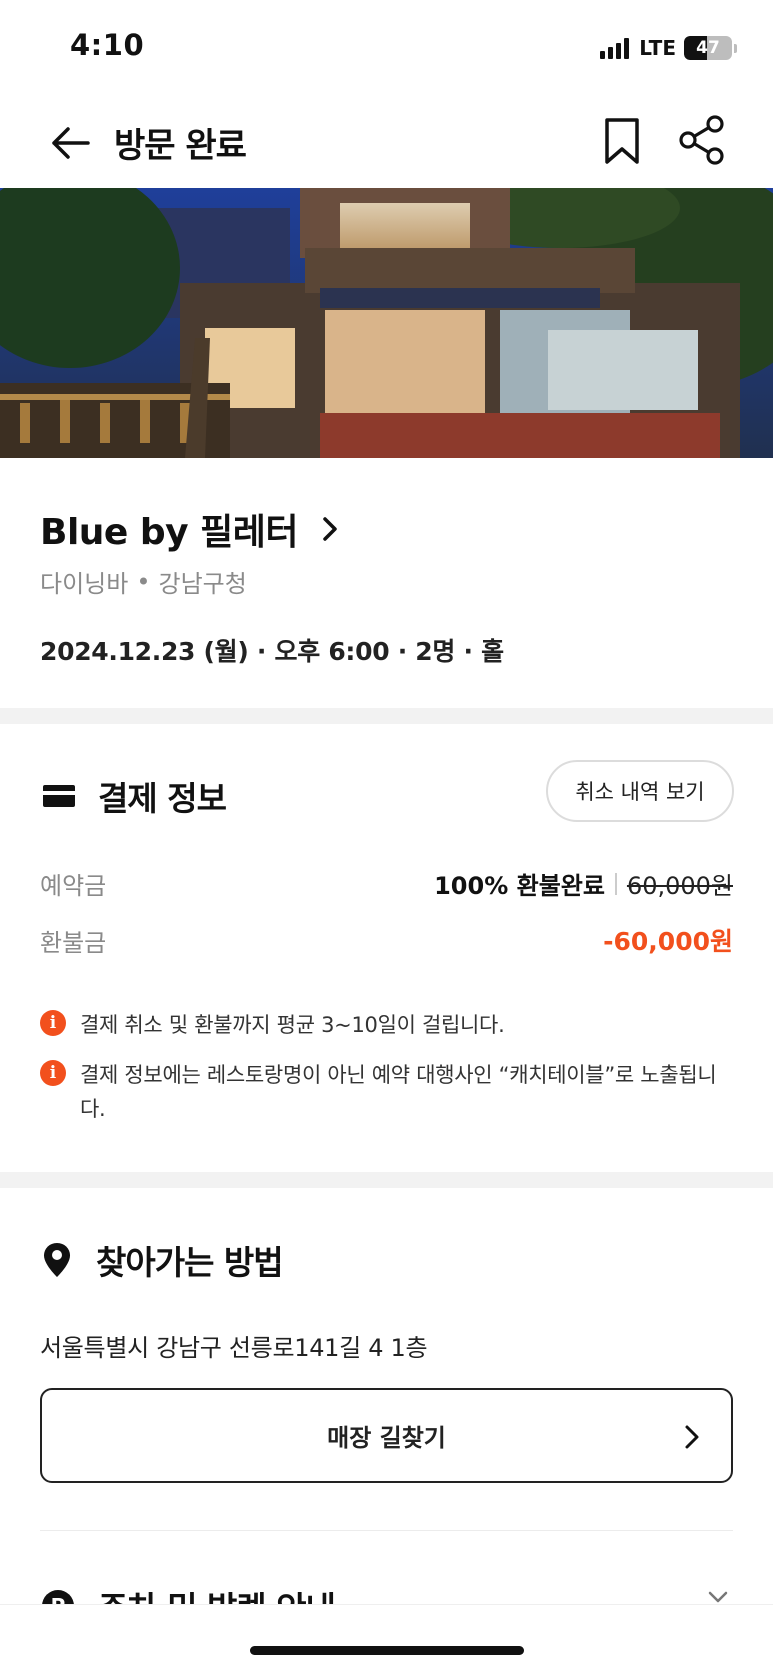 Image resolution: width=773 pixels, height=1673 pixels. I want to click on arrow-left-icon, so click(71, 143).